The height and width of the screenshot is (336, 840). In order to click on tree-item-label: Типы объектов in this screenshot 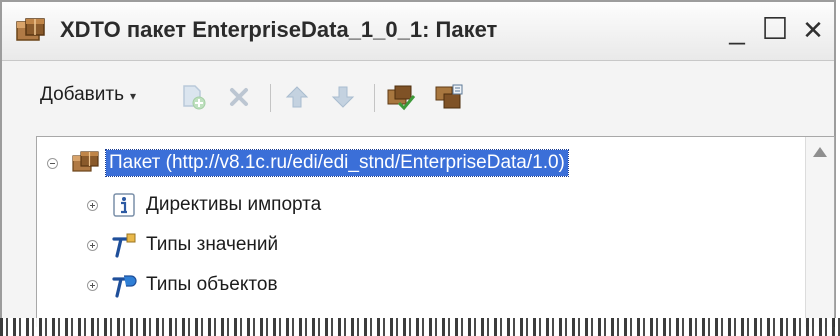, I will do `click(212, 284)`.